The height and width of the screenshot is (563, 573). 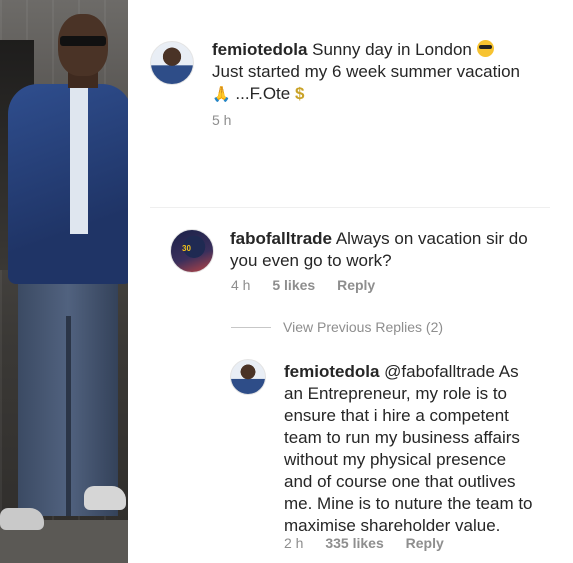 What do you see at coordinates (221, 94) in the screenshot?
I see `praying-hands-emoji-icon: 🙏` at bounding box center [221, 94].